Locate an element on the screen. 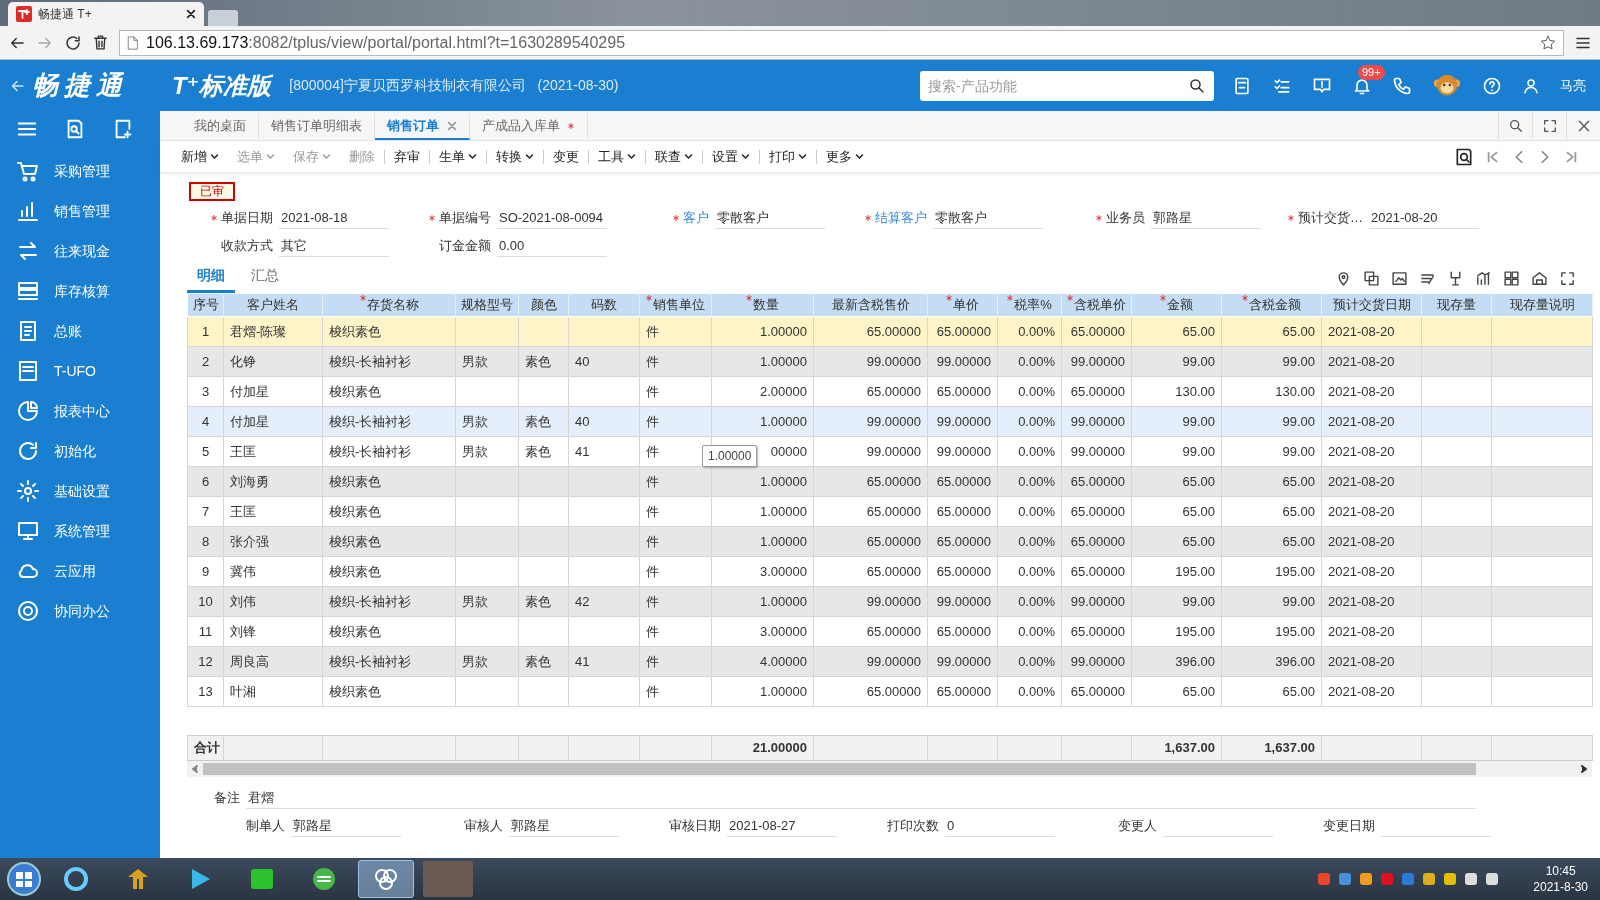 Image resolution: width=1600 pixels, height=900 pixels. address-bar: 106.13.69.173:8082/tplus/view/portal/portal.html?t=1630289540295 is located at coordinates (841, 42).